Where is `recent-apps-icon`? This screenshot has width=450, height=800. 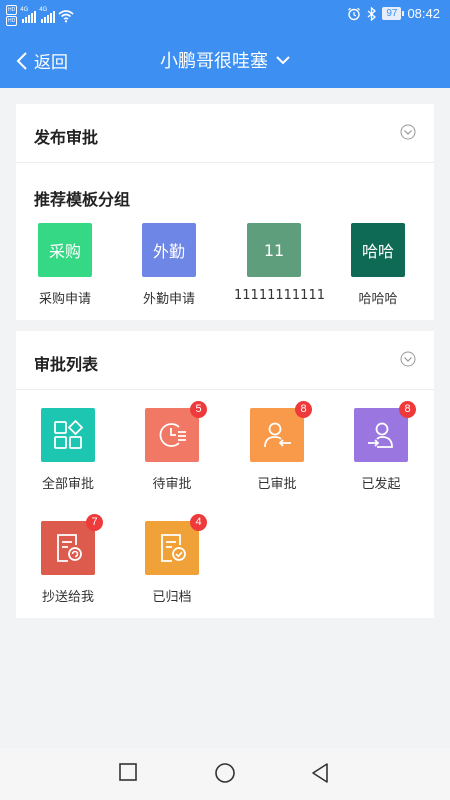
recent-apps-icon is located at coordinates (128, 772).